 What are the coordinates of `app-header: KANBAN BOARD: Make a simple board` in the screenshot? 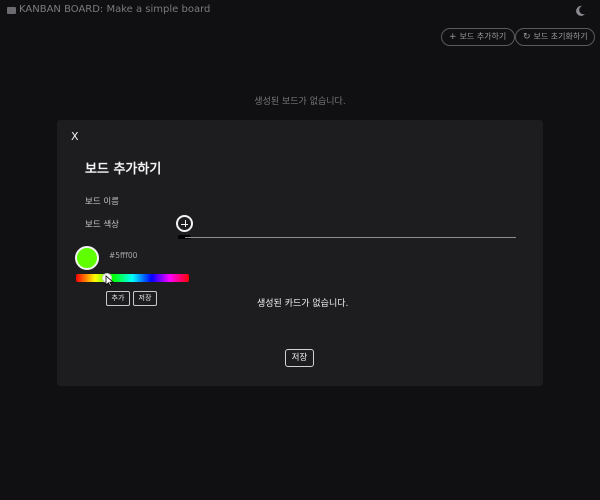 It's located at (300, 12).